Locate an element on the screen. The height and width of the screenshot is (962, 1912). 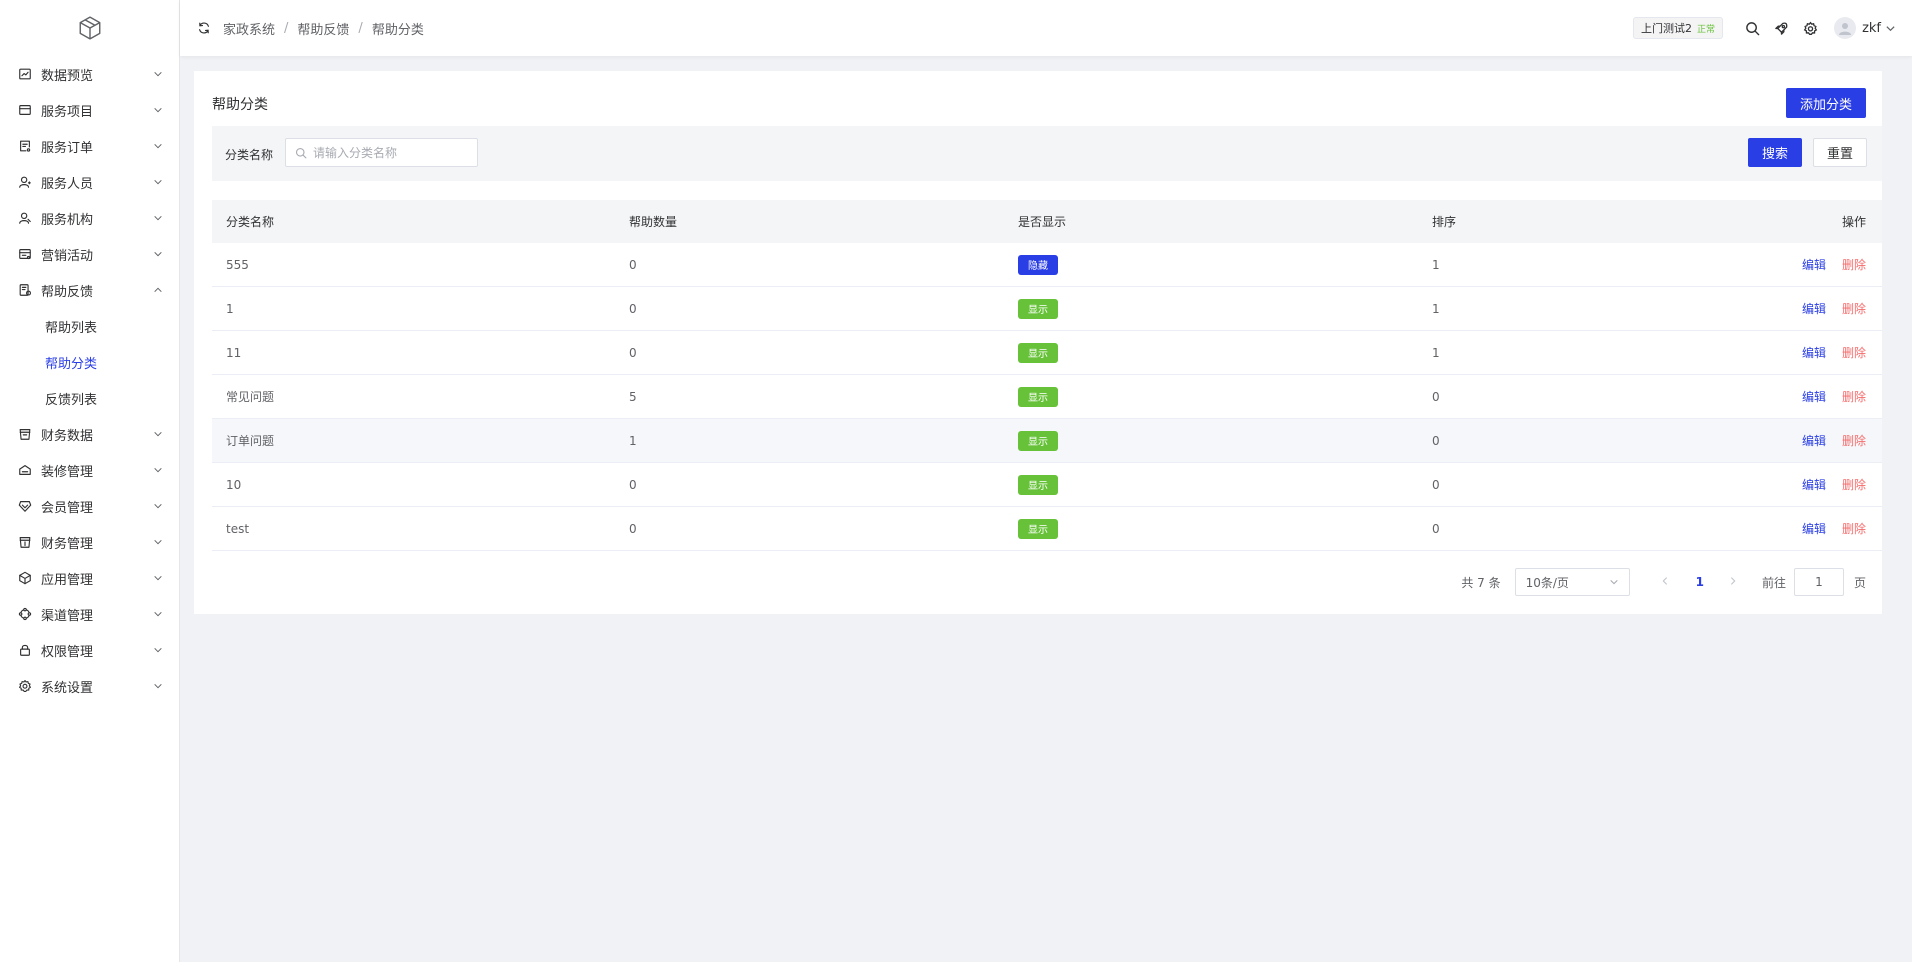
shop-switcher: 上门测试2 正常 is located at coordinates (1678, 28).